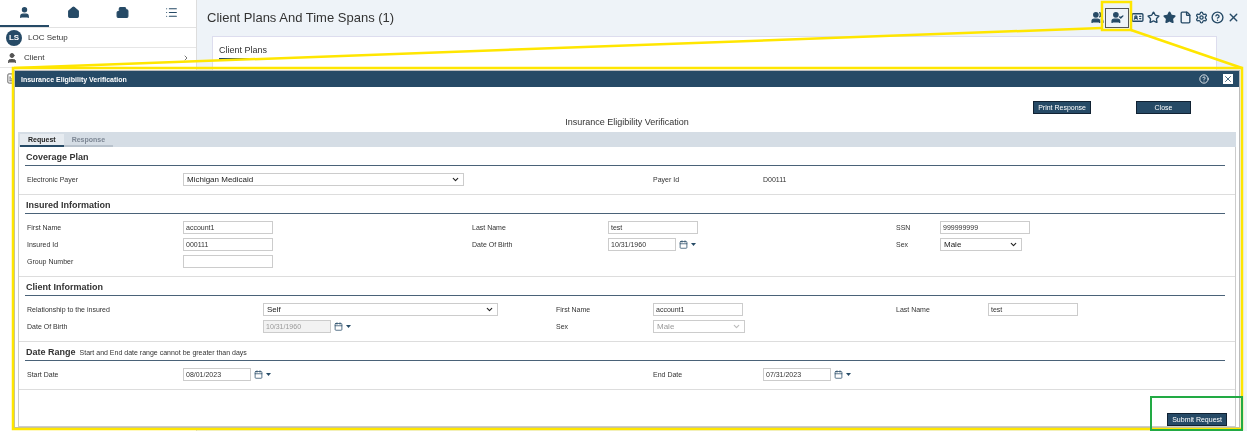 The height and width of the screenshot is (431, 1247). Describe the element at coordinates (57, 157) in the screenshot. I see `section-title: Coverage Plan` at that location.